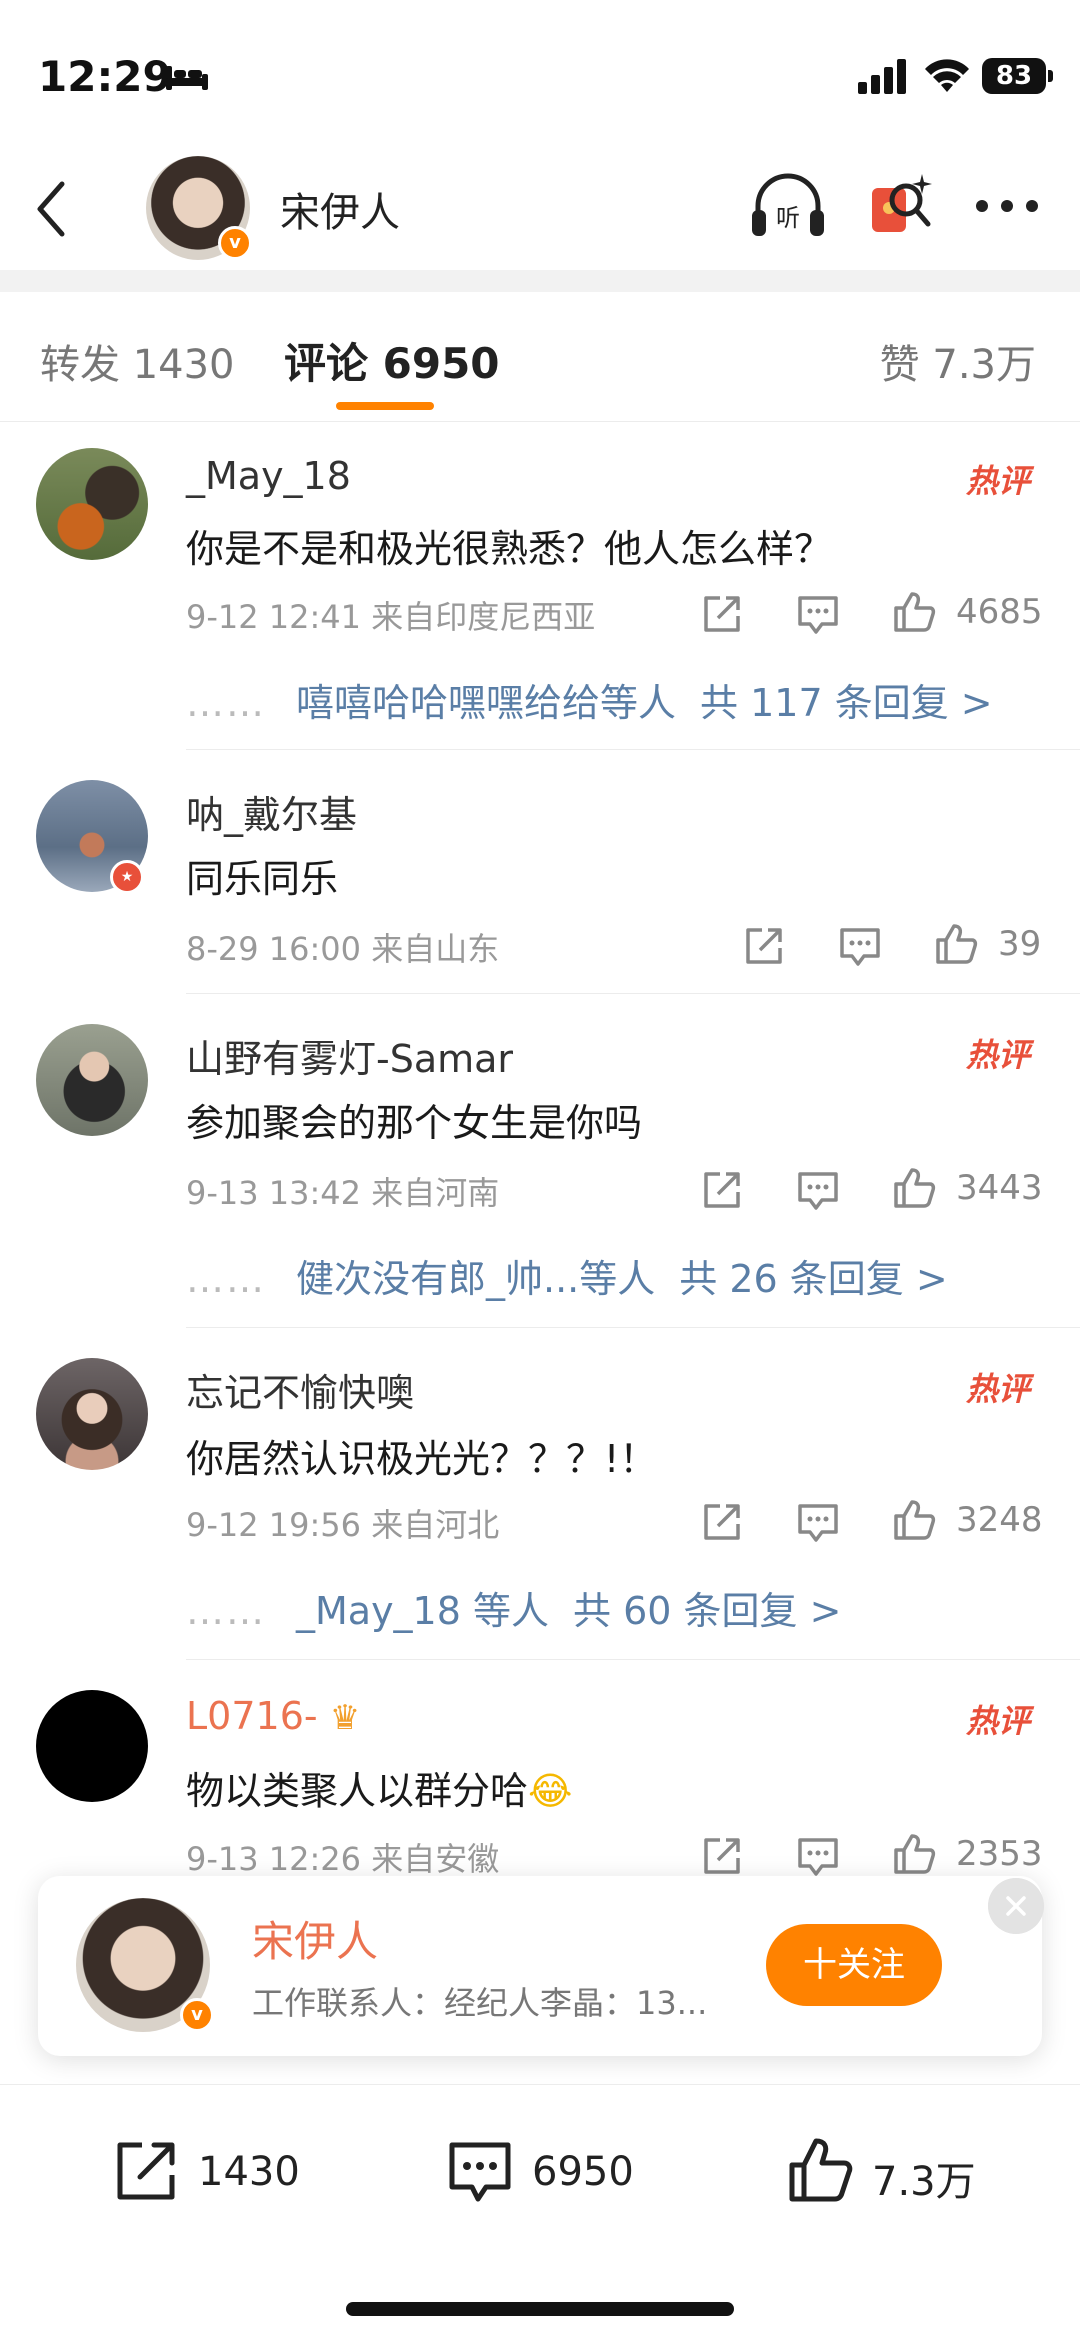  I want to click on like-action: 7.3万, so click(884, 2169).